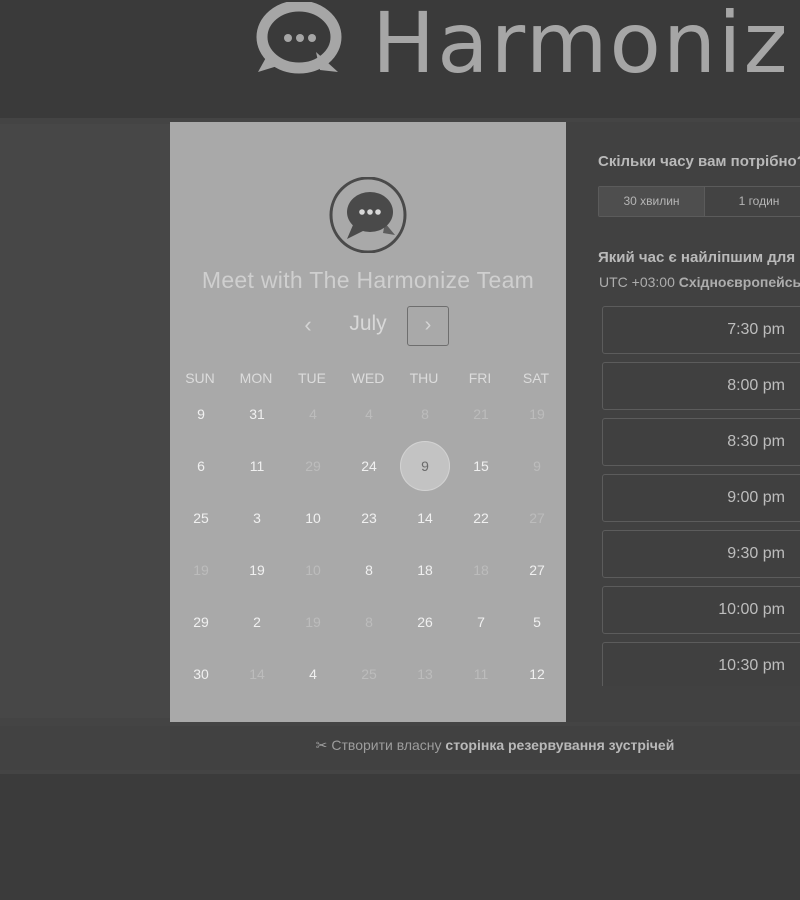  I want to click on duration-question: Скільки часу вам потрібно?, so click(699, 161).